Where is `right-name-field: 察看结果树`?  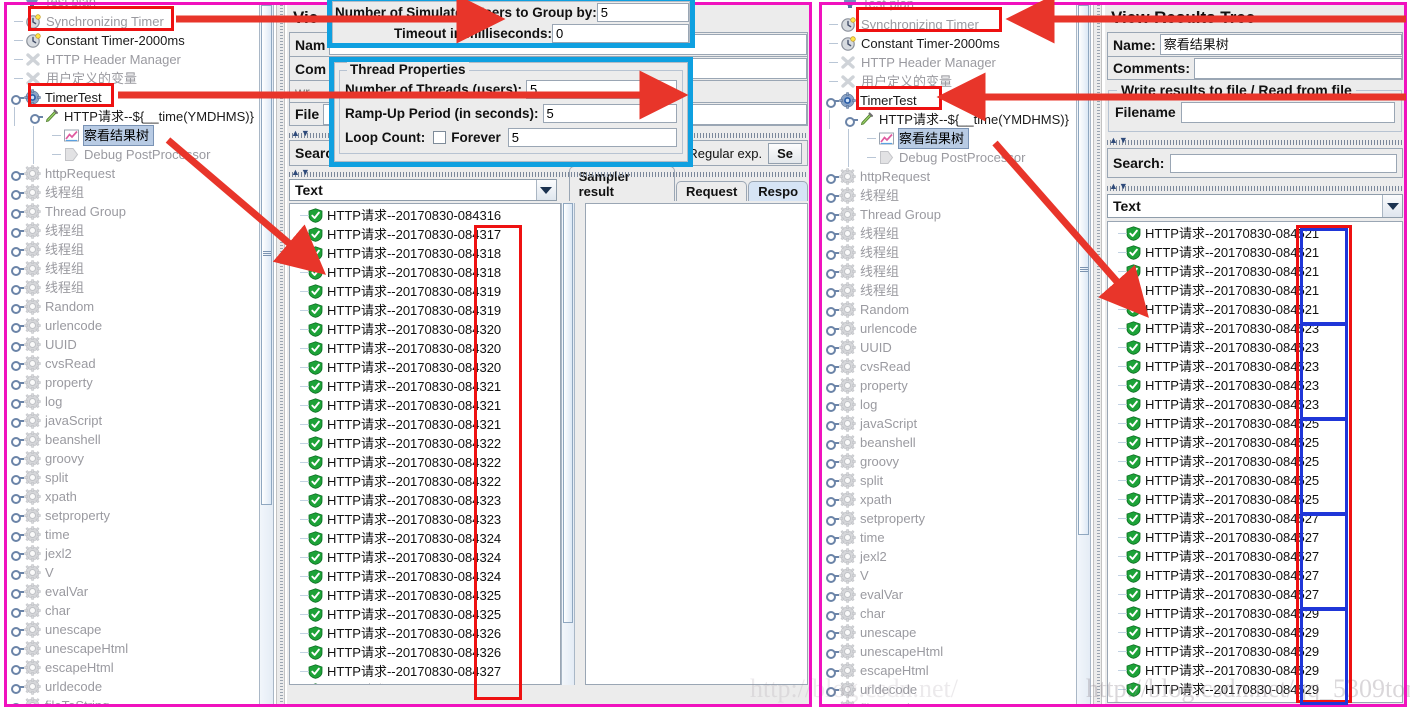
right-name-field: 察看结果树 is located at coordinates (1280, 44).